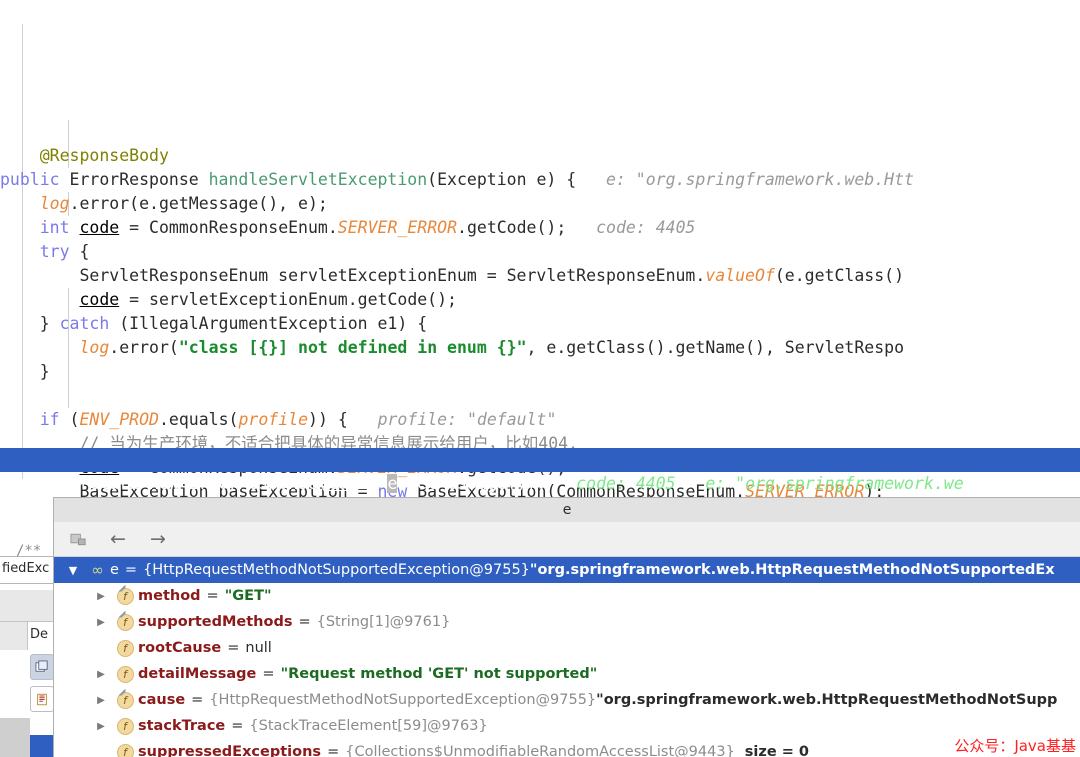  I want to click on code-token: int, so click(59, 227).